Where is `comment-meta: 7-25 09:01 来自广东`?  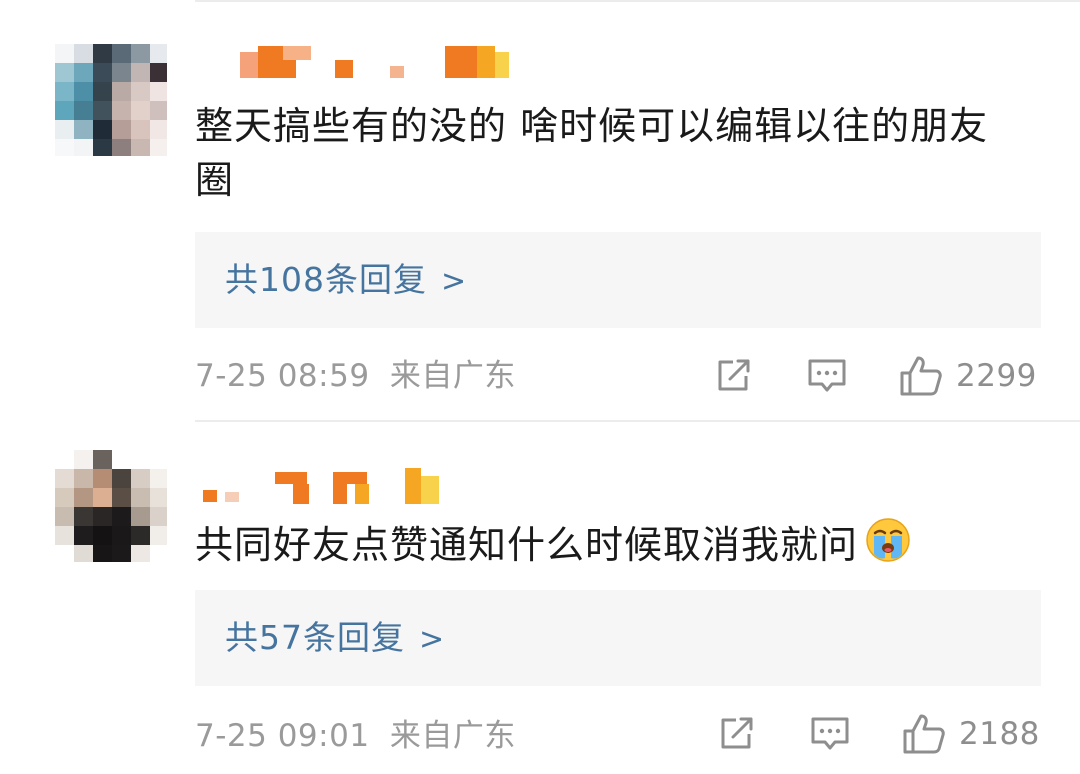 comment-meta: 7-25 09:01 来自广东 is located at coordinates (355, 736).